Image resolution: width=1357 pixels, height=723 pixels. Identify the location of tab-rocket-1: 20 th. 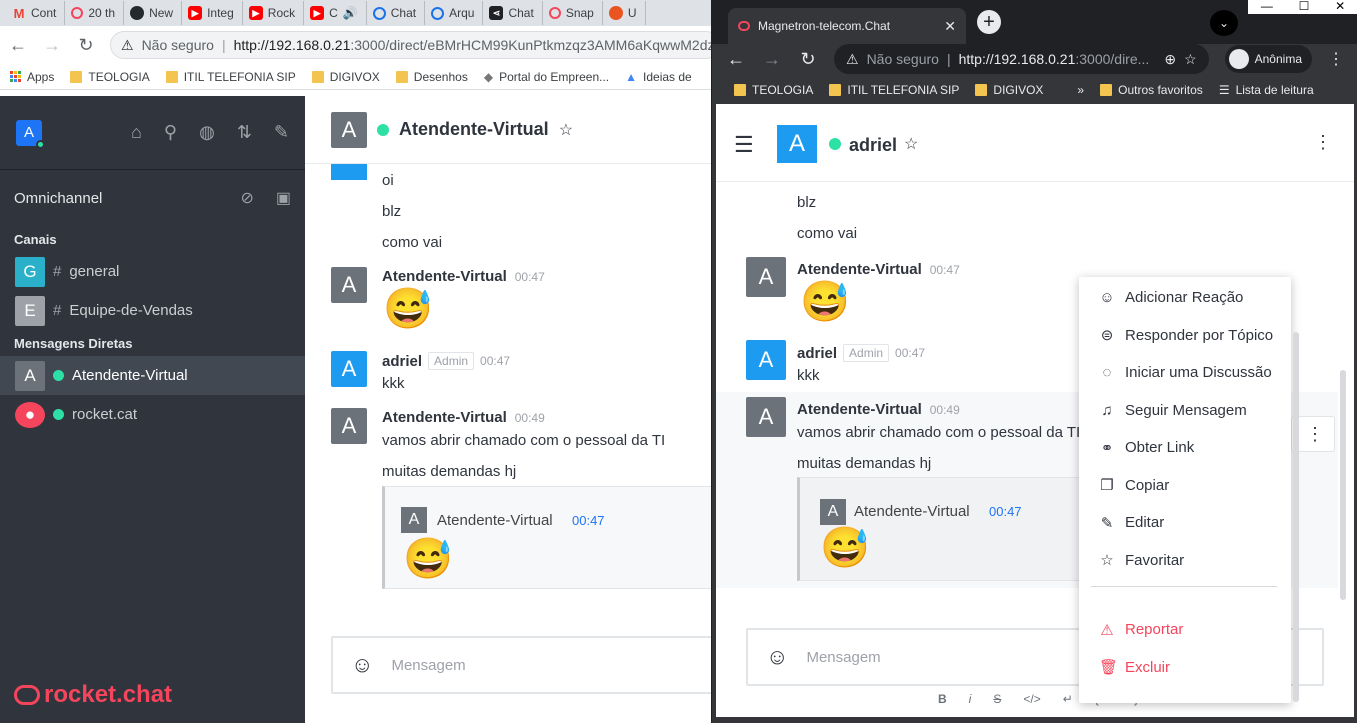
(95, 13).